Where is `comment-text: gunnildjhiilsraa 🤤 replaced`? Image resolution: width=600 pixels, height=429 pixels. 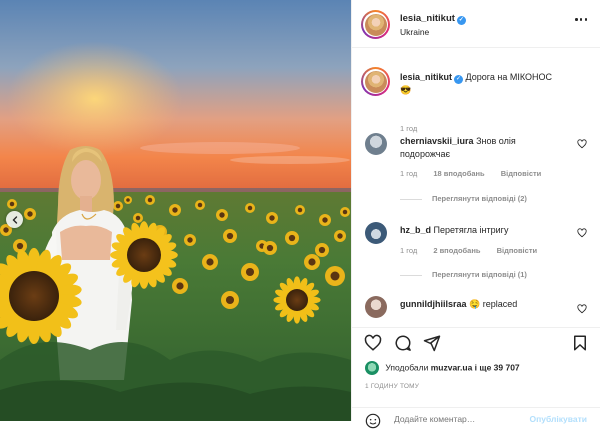 comment-text: gunnildjhiilsraa 🤤 replaced is located at coordinates (484, 304).